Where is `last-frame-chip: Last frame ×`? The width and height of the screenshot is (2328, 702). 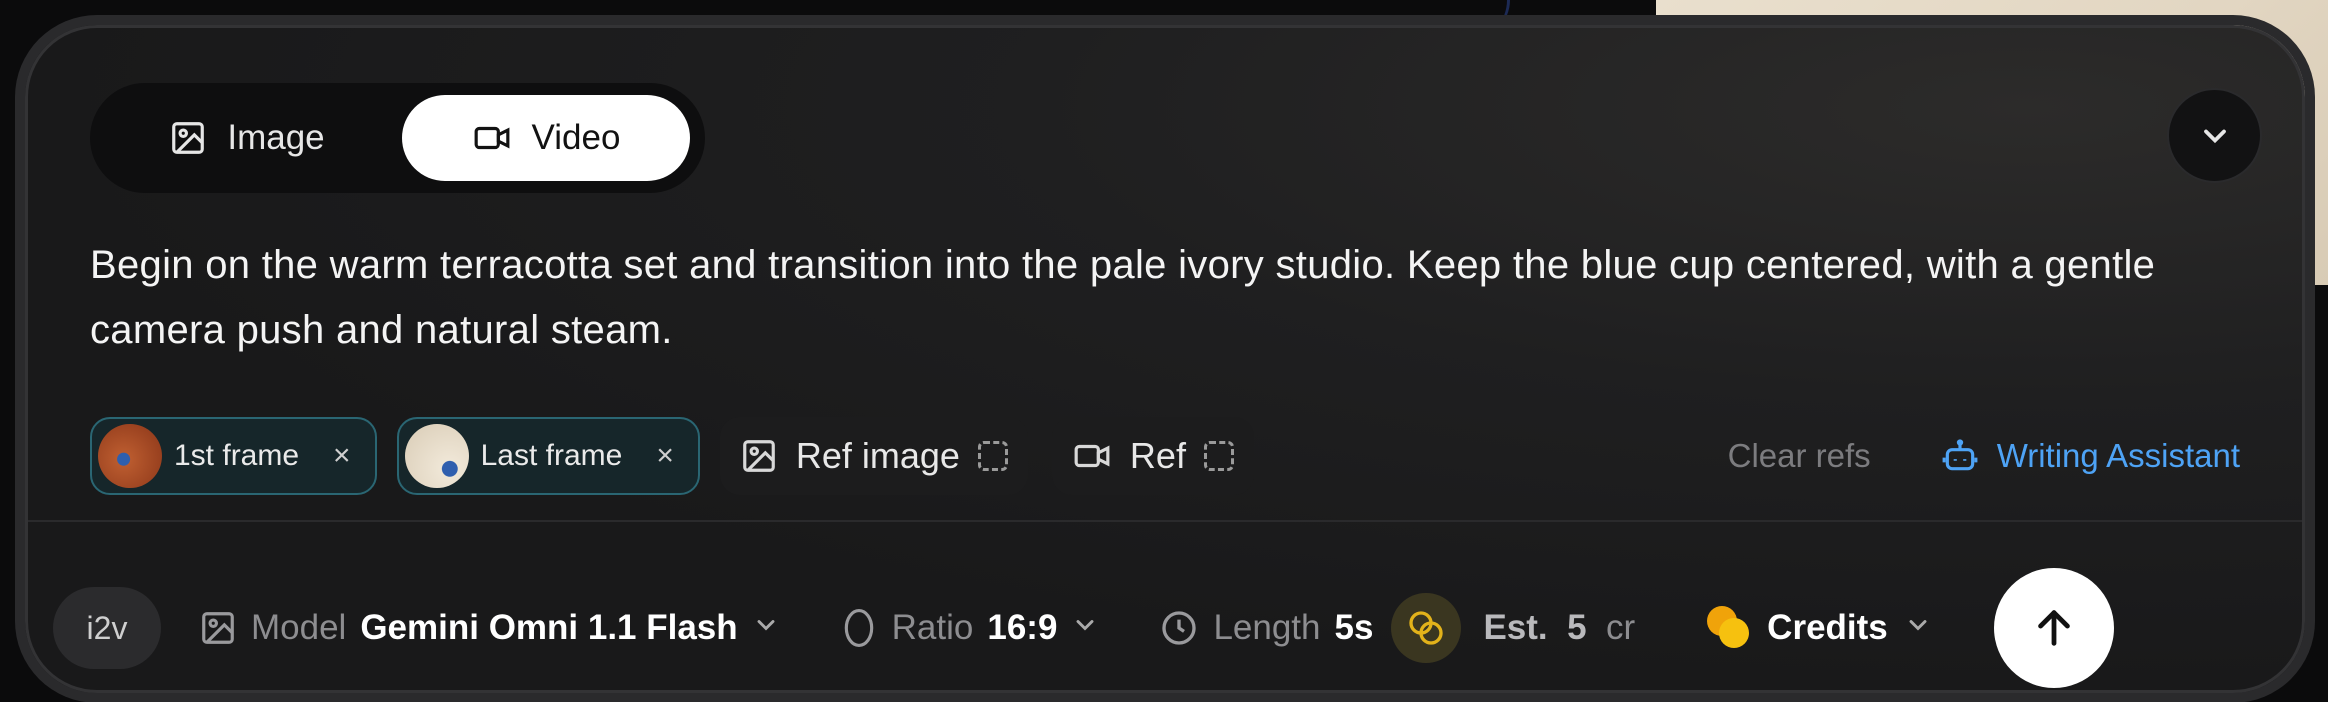 last-frame-chip: Last frame × is located at coordinates (548, 456).